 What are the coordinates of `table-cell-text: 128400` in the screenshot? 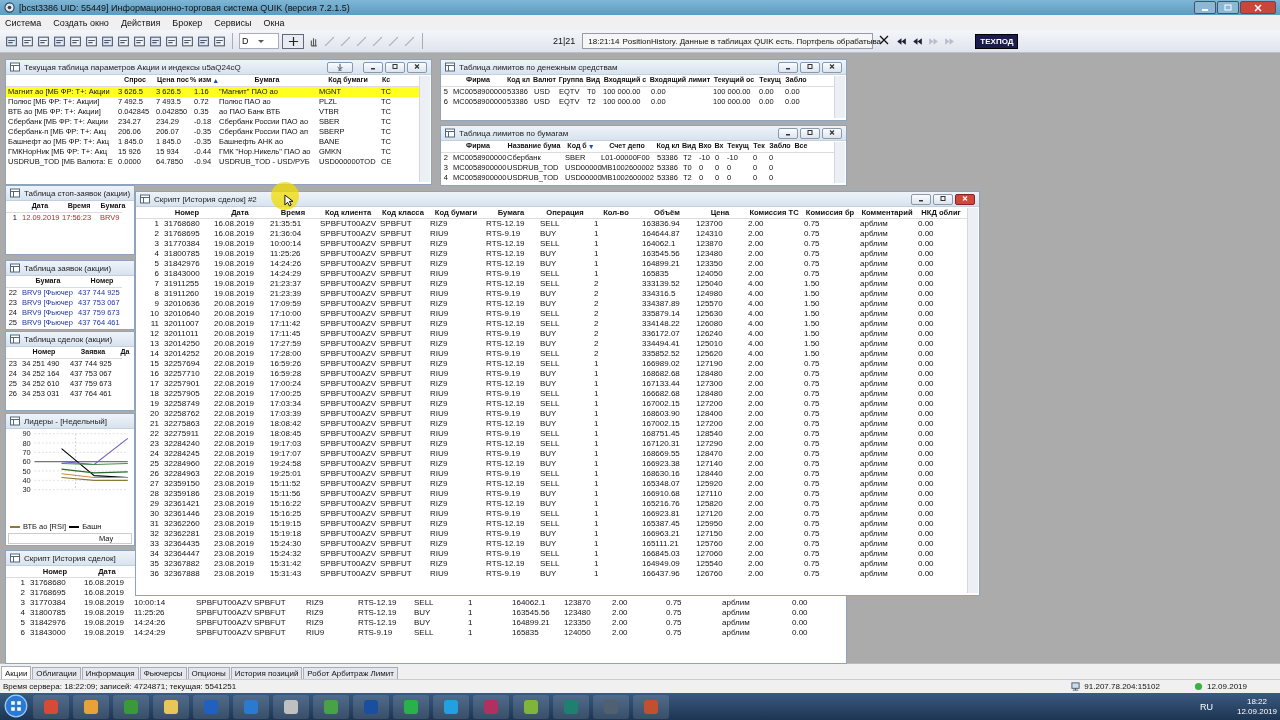 It's located at (709, 414).